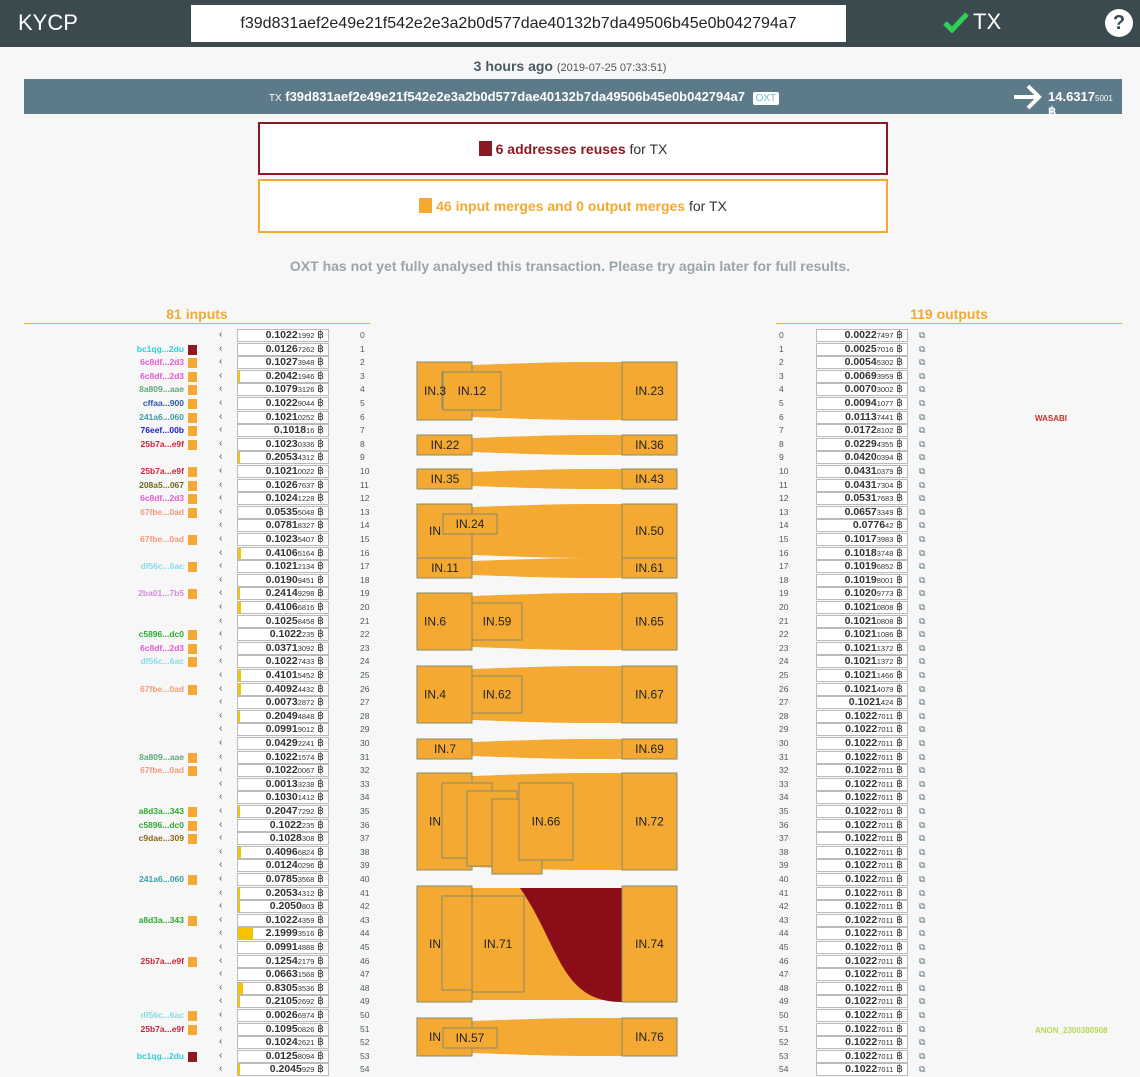 Image resolution: width=1140 pixels, height=1077 pixels. What do you see at coordinates (649, 944) in the screenshot?
I see `flow-output-label: IN.74` at bounding box center [649, 944].